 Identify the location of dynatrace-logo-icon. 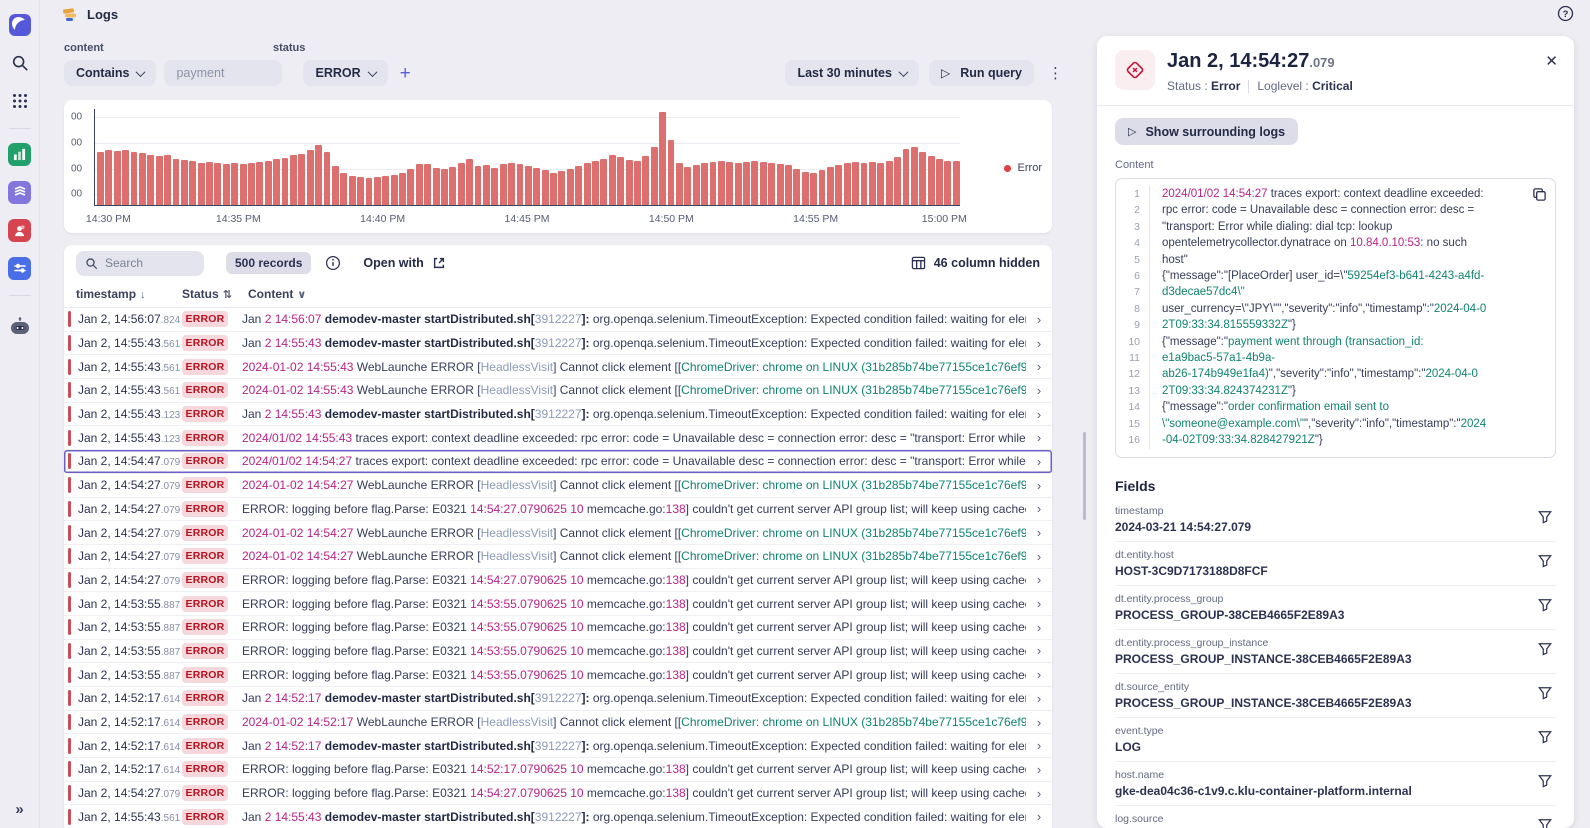
(20, 25).